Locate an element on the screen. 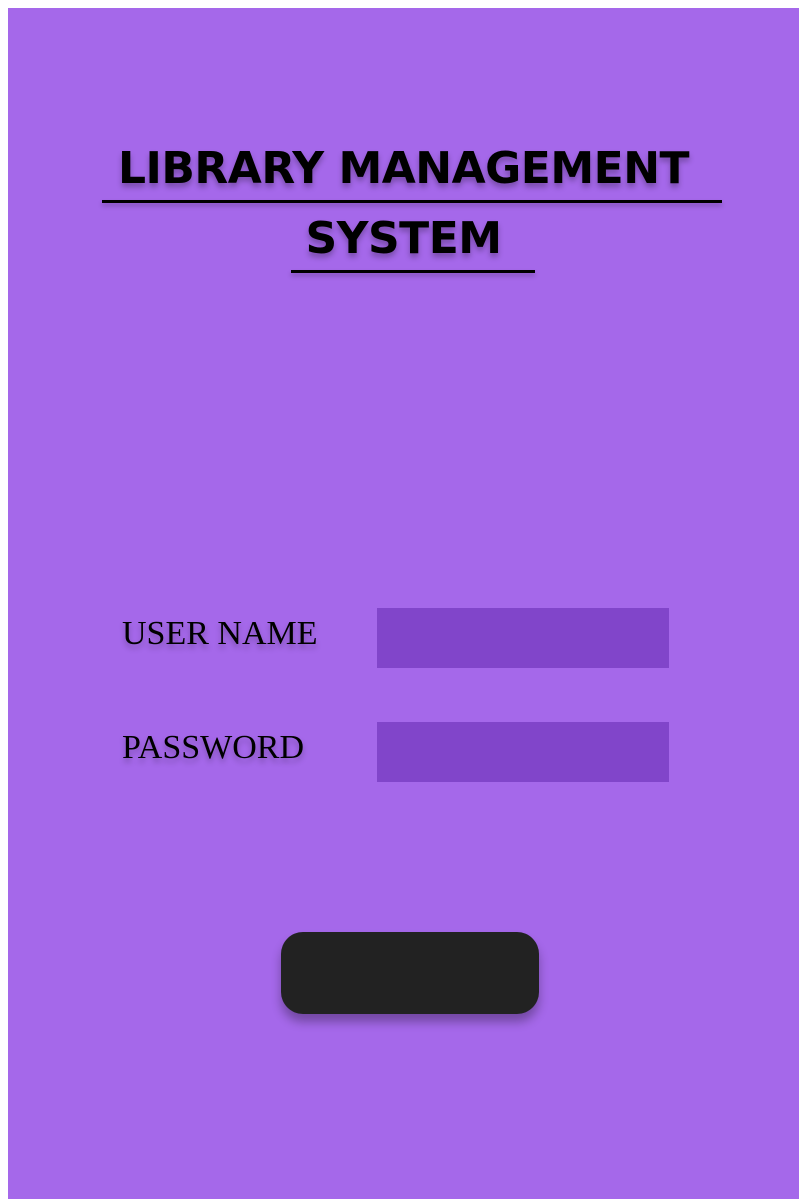  login-button is located at coordinates (410, 973).